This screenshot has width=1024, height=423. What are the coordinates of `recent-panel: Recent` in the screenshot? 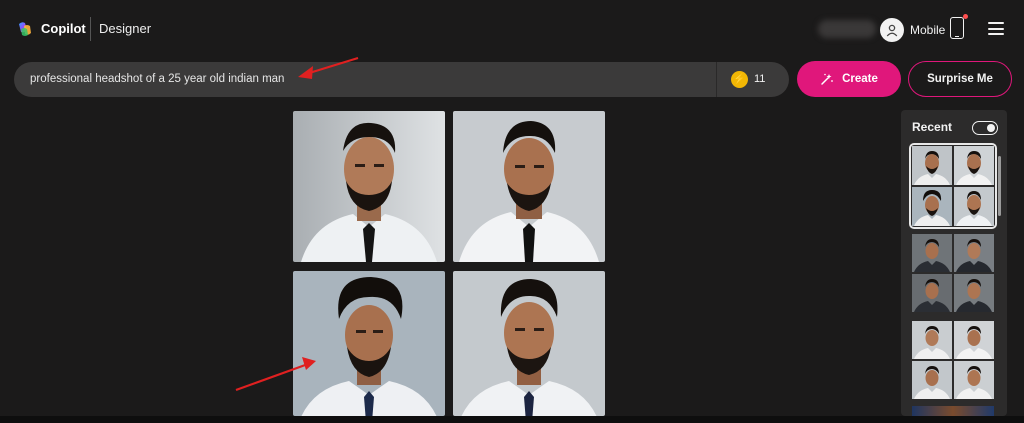 It's located at (954, 263).